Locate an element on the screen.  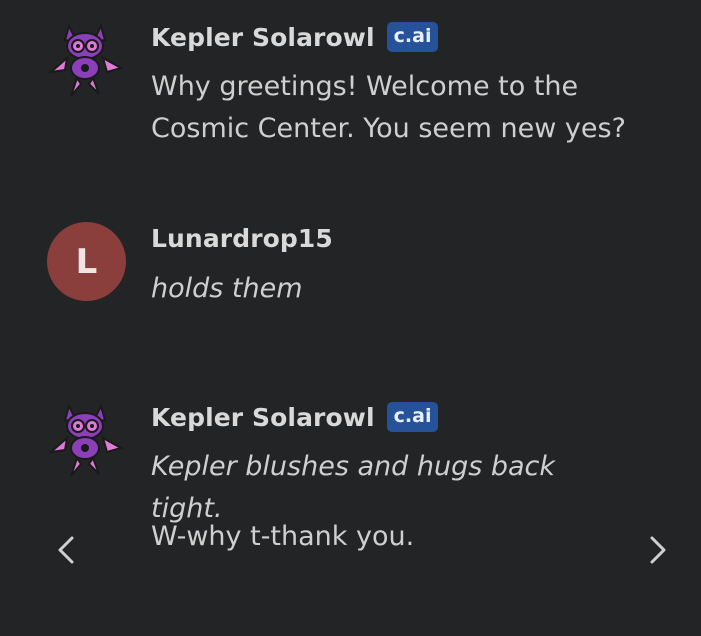
message-reply-text: W-why t-thank you. is located at coordinates (283, 536).